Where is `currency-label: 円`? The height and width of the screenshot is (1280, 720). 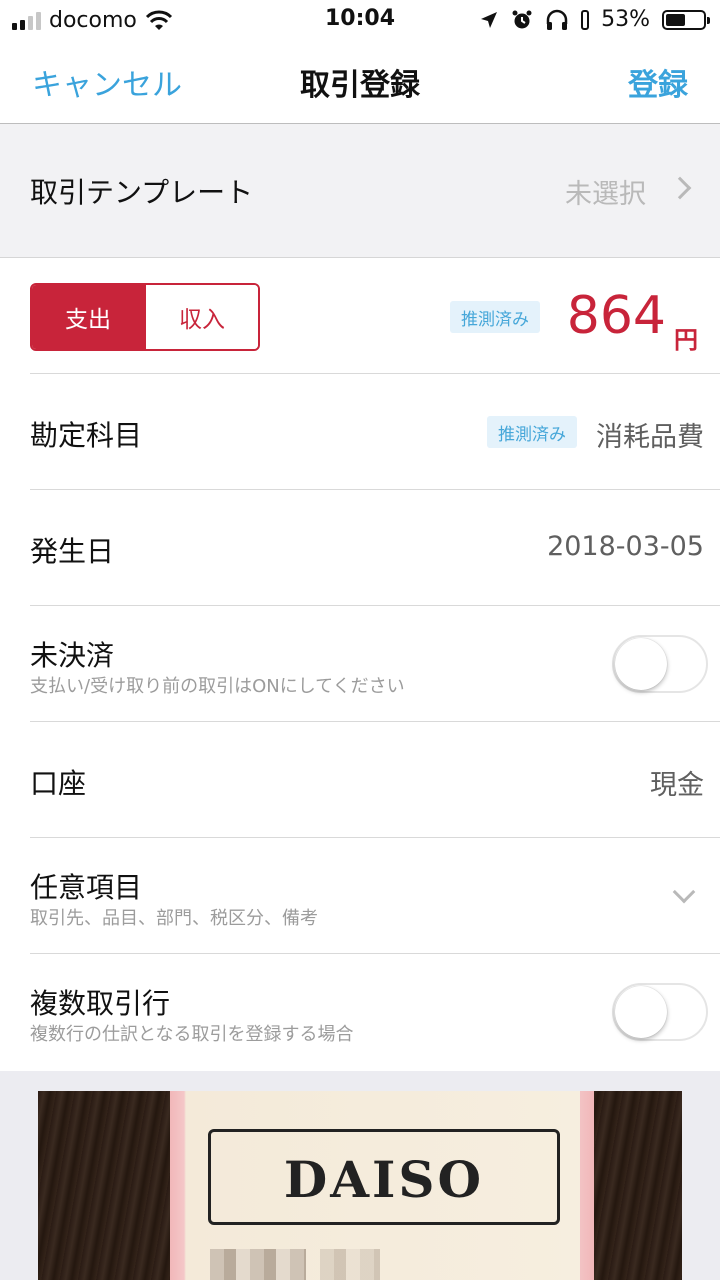
currency-label: 円 is located at coordinates (686, 340).